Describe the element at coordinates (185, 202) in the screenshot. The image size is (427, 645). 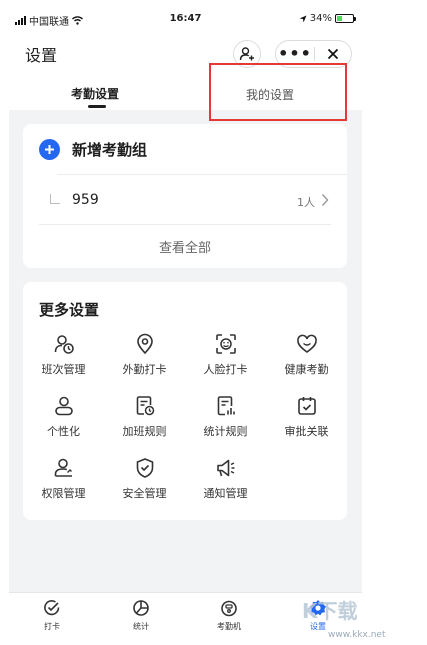
I see `attendance-group-row: 959 1人` at that location.